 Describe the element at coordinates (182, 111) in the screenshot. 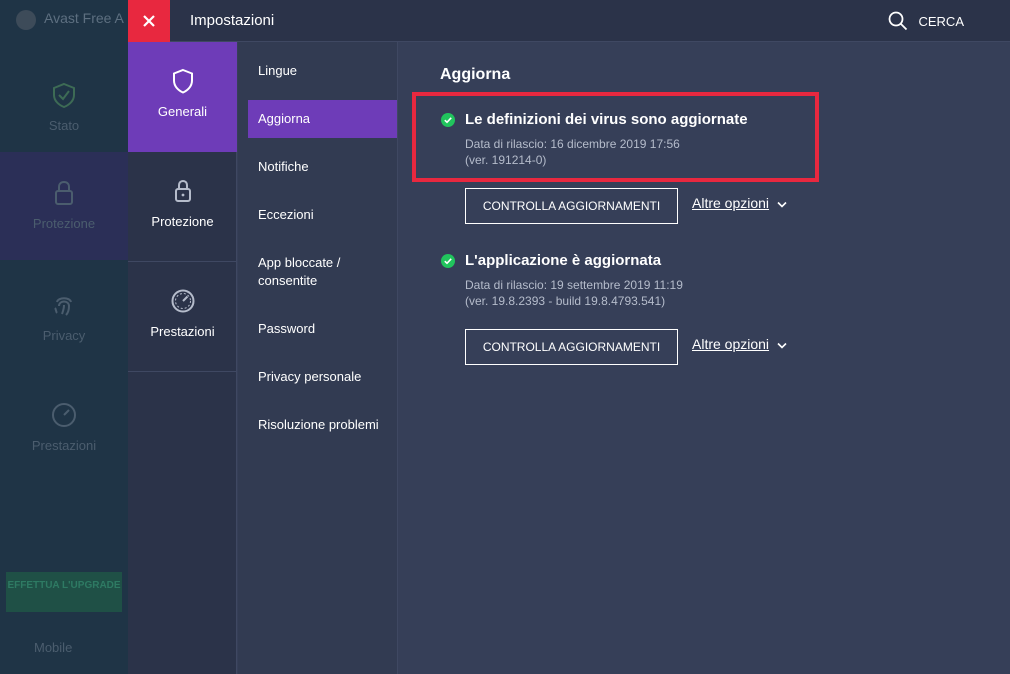

I see `category-label: Generali` at that location.